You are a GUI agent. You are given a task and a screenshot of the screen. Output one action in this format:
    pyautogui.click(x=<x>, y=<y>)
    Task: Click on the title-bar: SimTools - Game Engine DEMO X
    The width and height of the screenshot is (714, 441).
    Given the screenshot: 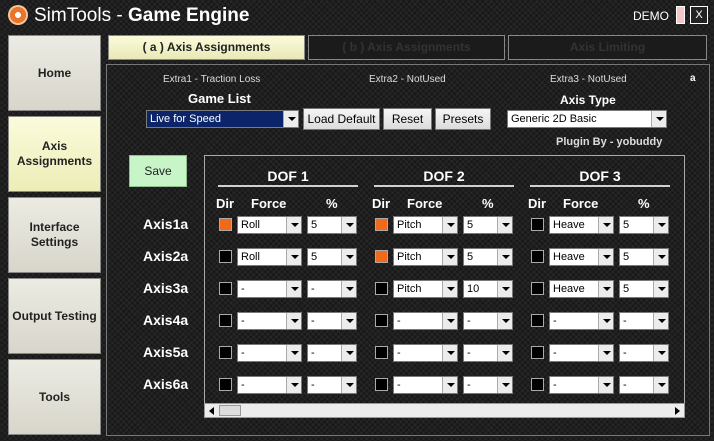 What is the action you would take?
    pyautogui.click(x=357, y=16)
    